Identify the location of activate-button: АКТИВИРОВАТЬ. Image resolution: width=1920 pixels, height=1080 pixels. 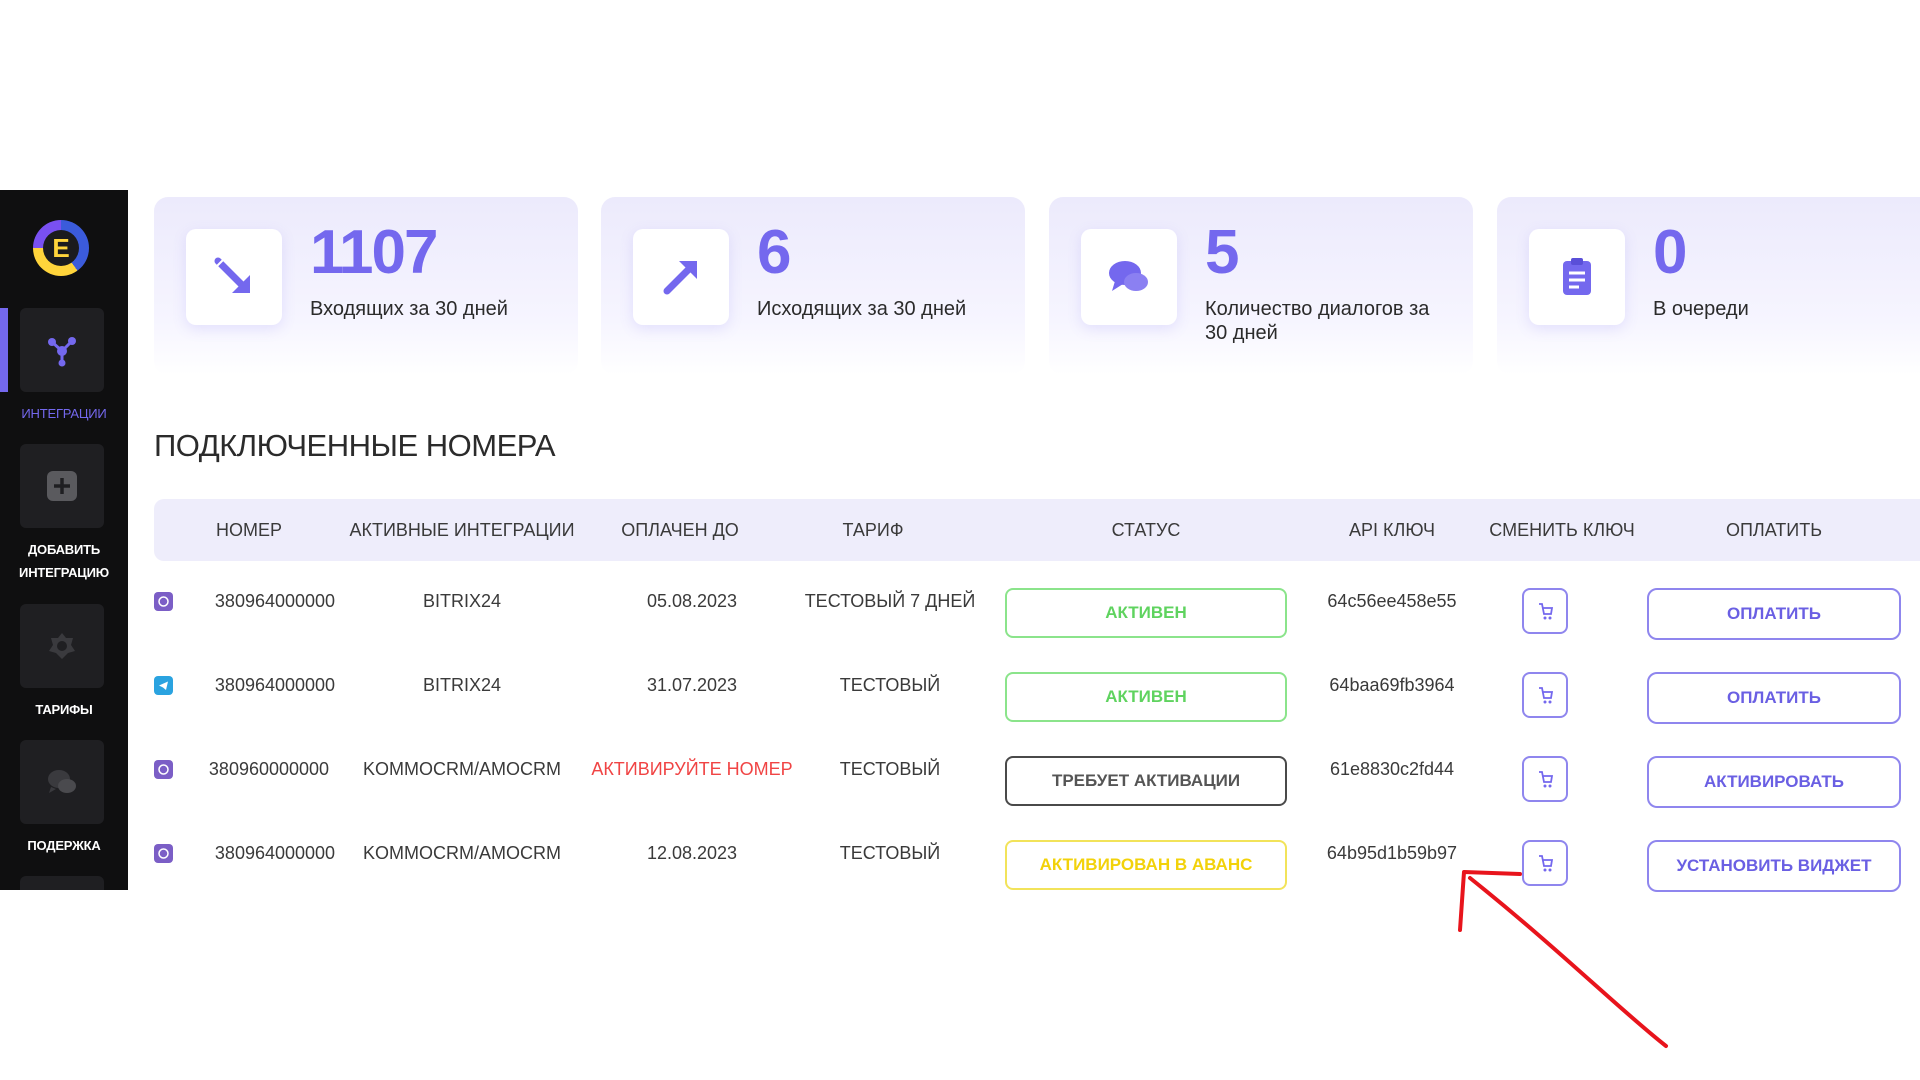
(1774, 782).